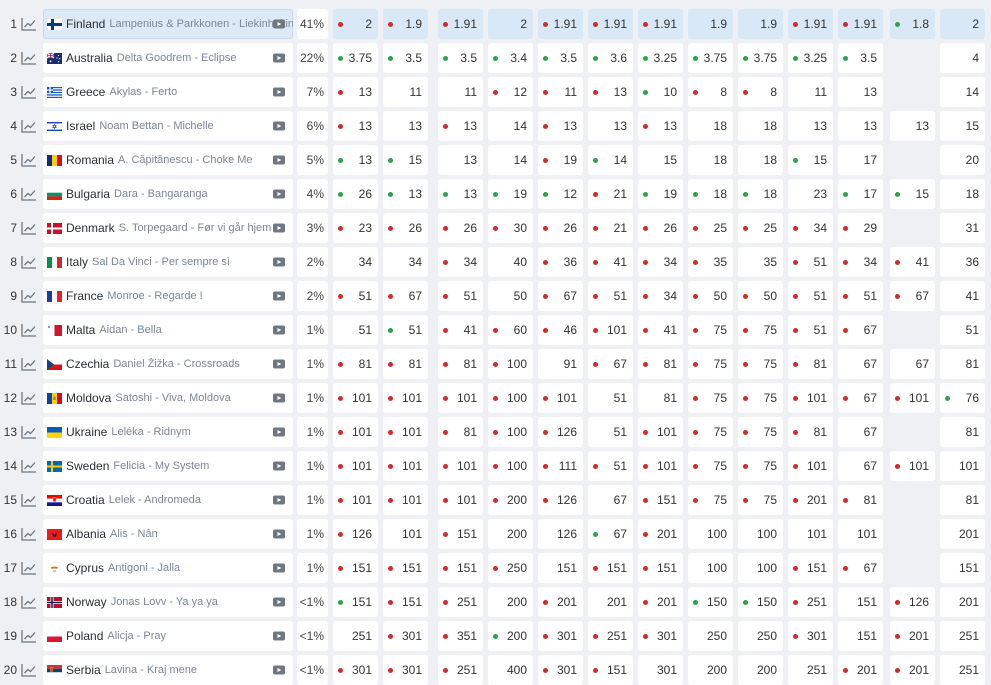 Image resolution: width=991 pixels, height=685 pixels. I want to click on odds-cell: 250, so click(710, 636).